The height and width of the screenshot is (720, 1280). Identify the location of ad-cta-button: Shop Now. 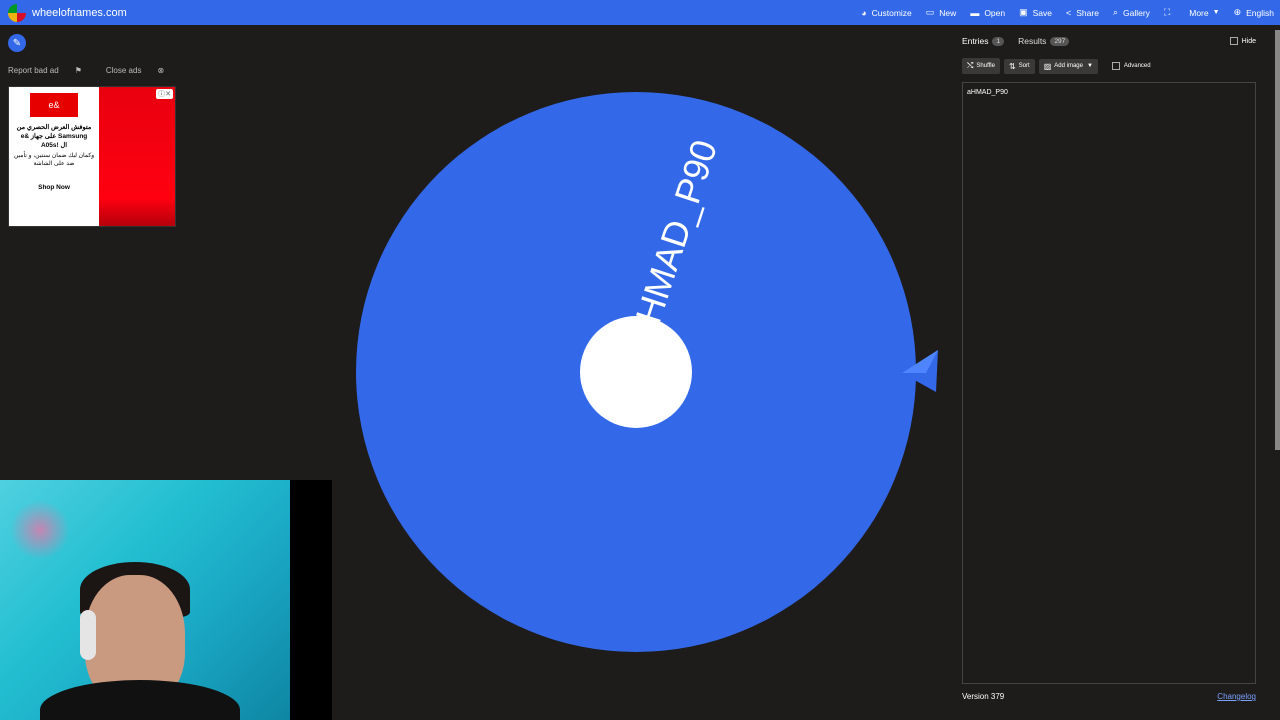
(54, 187).